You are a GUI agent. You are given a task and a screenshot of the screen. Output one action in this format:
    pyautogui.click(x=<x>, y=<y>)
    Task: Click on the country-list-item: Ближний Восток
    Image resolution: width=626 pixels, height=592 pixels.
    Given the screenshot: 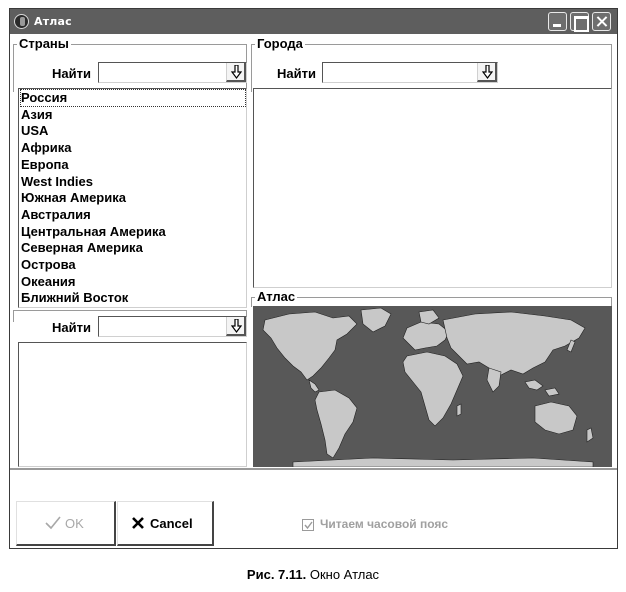 What is the action you would take?
    pyautogui.click(x=74, y=298)
    